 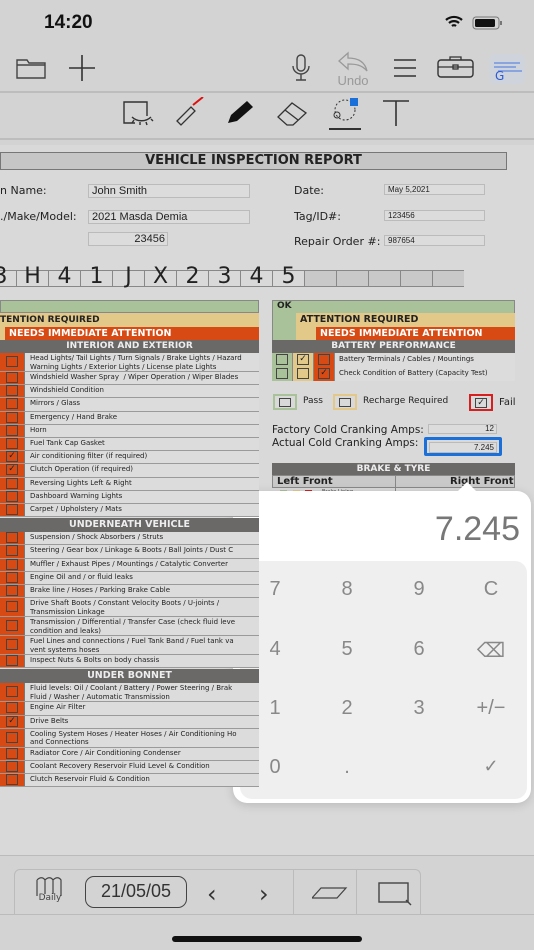 What do you see at coordinates (264, 894) in the screenshot?
I see `next-page-icon: ›` at bounding box center [264, 894].